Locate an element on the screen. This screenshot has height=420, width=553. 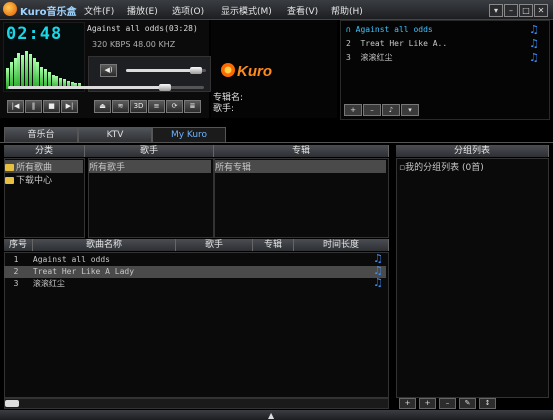
tab-ktv: KTV is located at coordinates (115, 135).